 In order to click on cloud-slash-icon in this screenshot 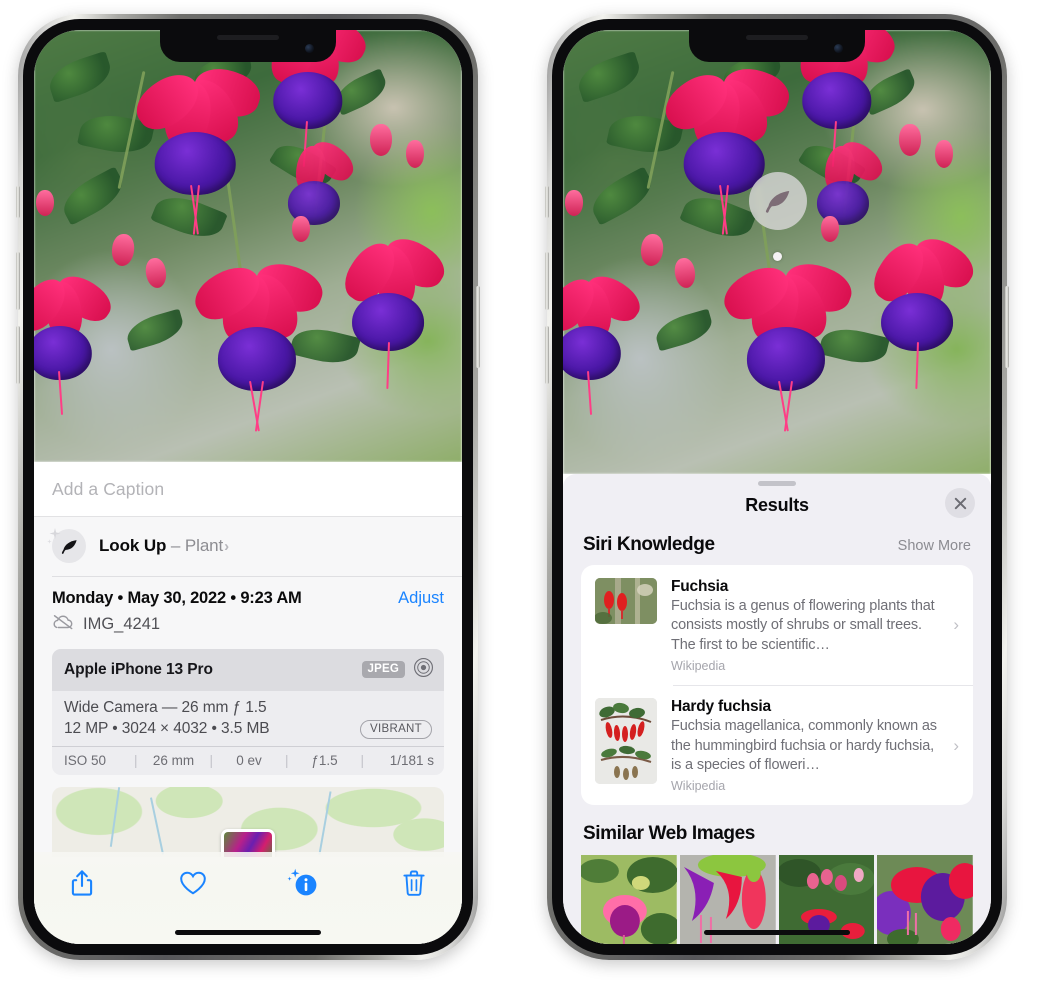, I will do `click(63, 624)`.